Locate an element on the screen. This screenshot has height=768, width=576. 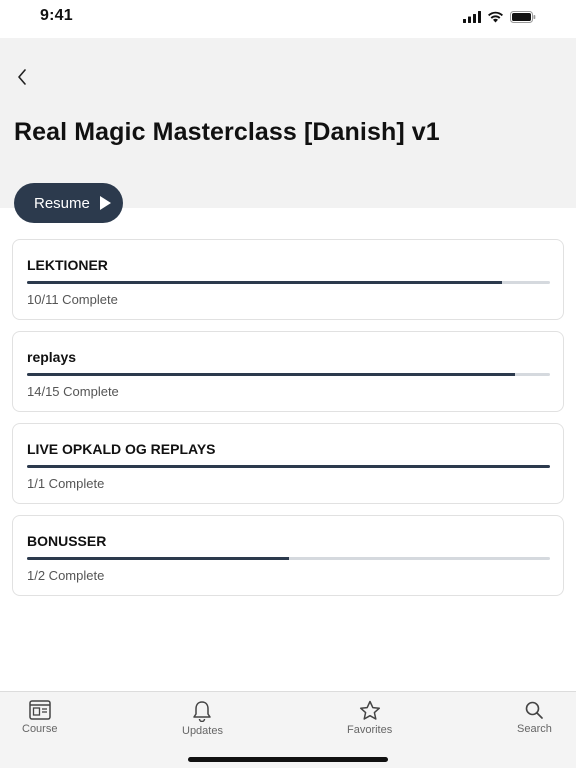
status-bar: 9:41 is located at coordinates (288, 19).